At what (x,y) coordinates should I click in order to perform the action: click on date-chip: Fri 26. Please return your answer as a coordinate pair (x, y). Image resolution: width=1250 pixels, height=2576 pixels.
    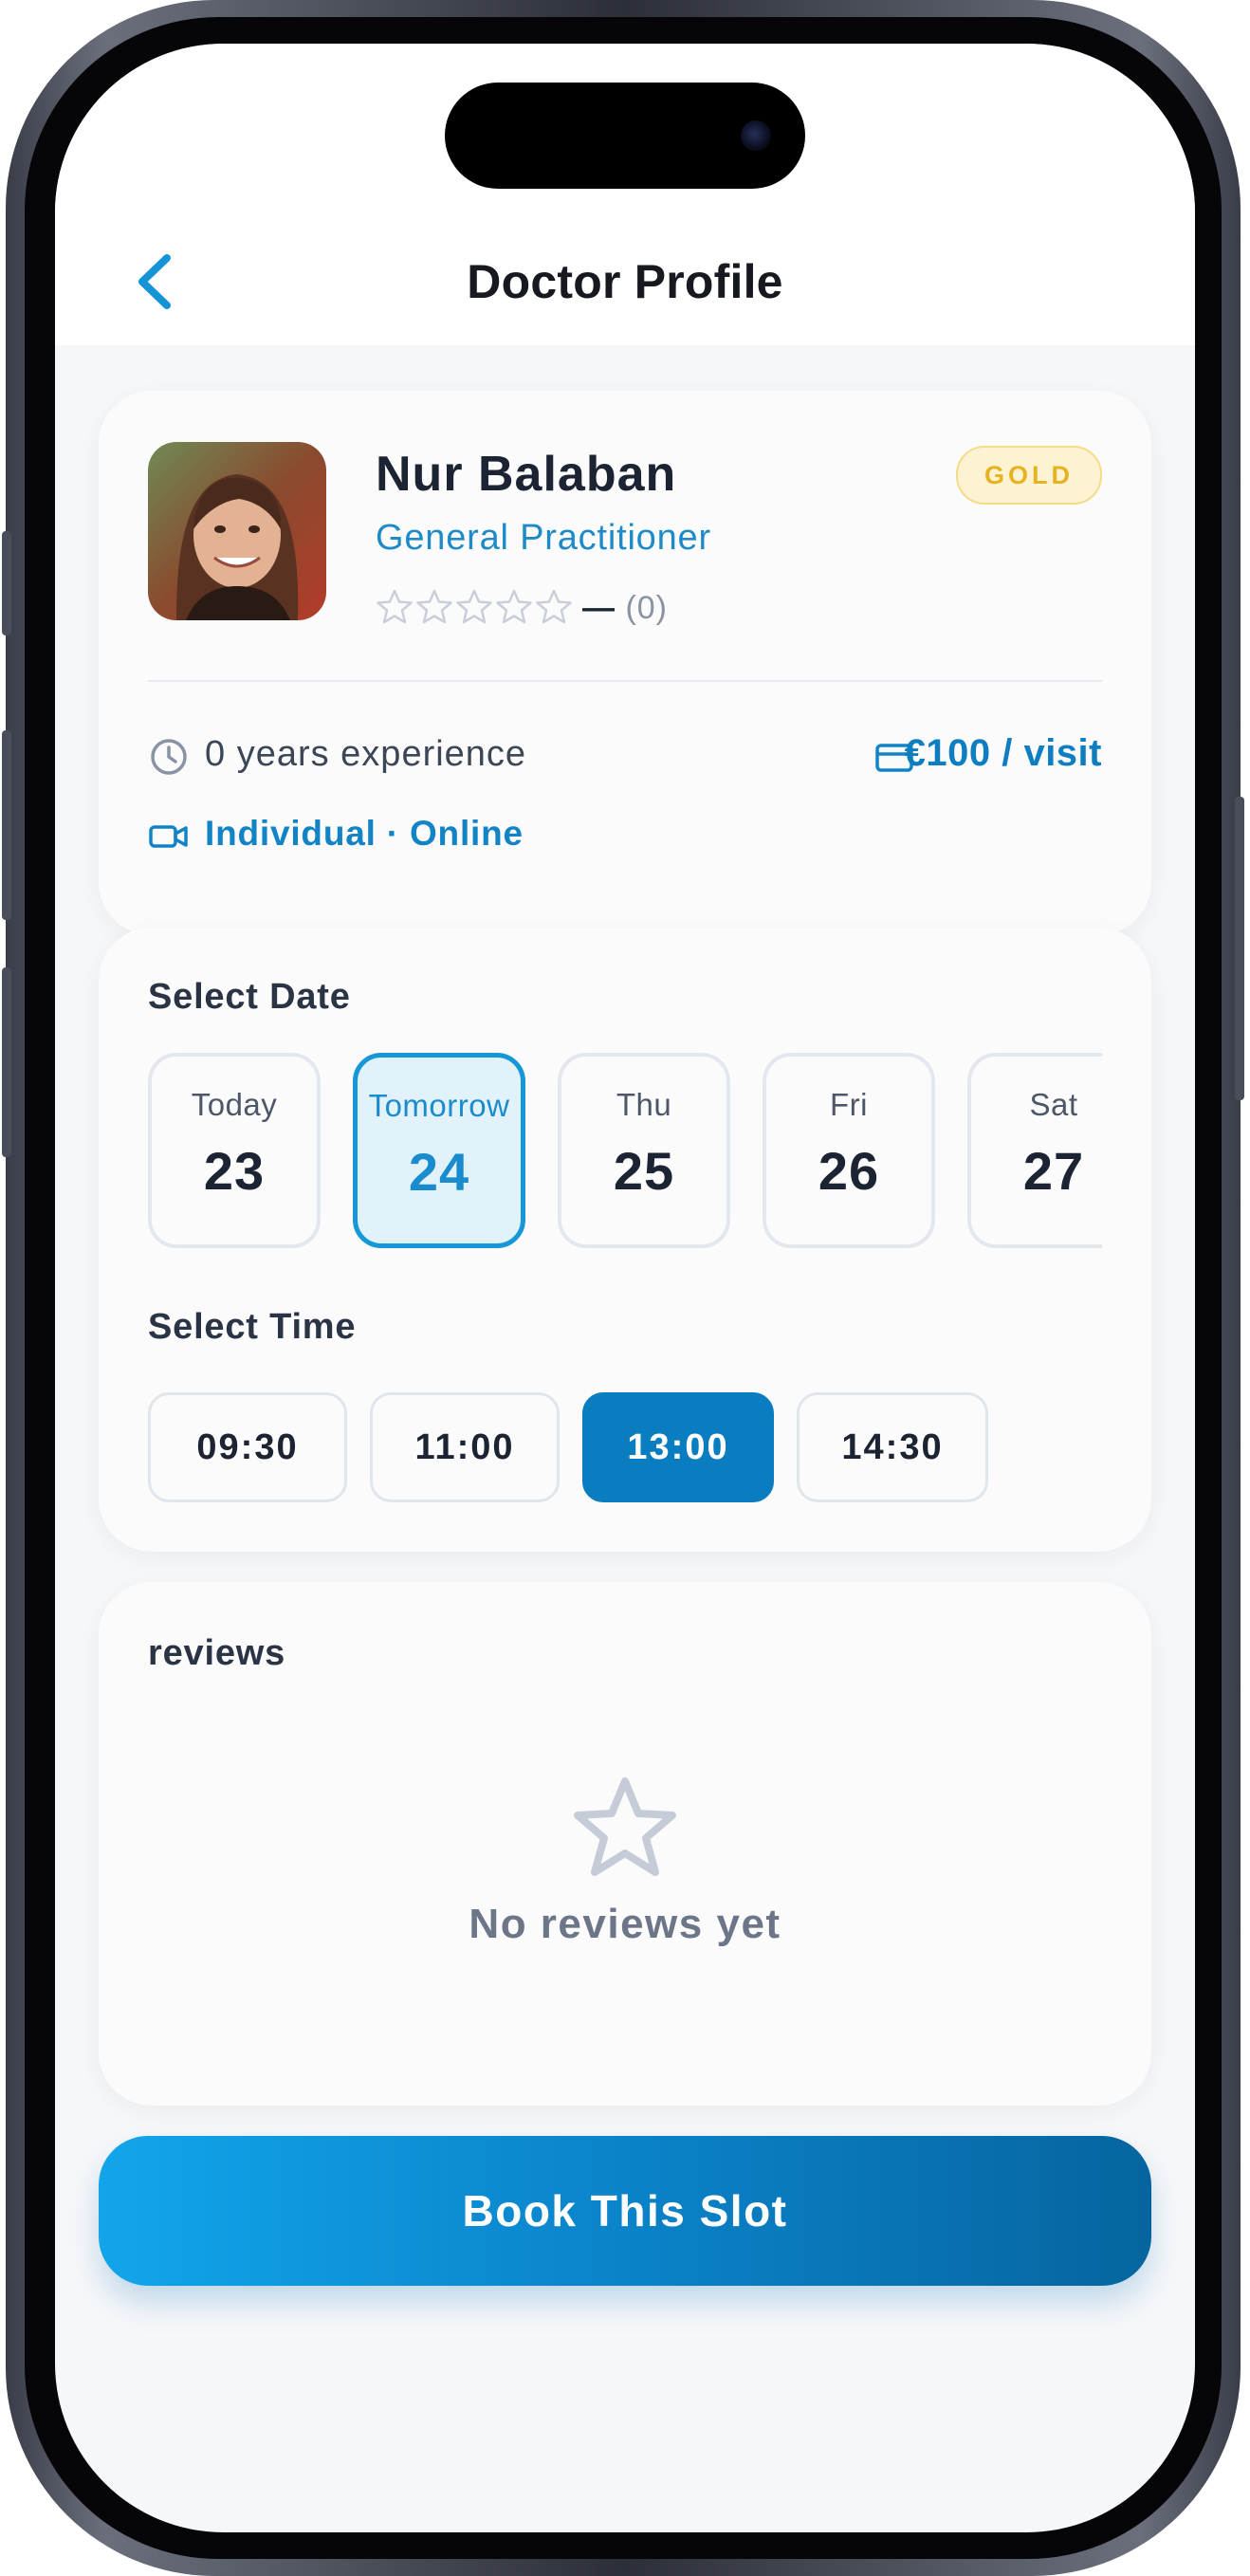
    Looking at the image, I should click on (849, 1150).